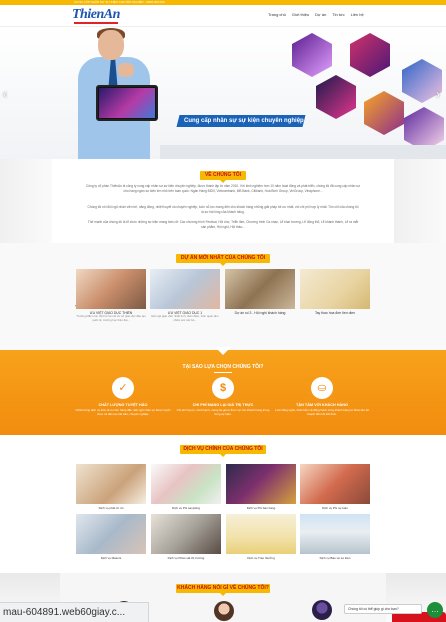 The width and height of the screenshot is (446, 622). What do you see at coordinates (322, 405) in the screenshot?
I see `why-feature-title: TẬN TÂM VỚI KHÁCH HÀNG` at bounding box center [322, 405].